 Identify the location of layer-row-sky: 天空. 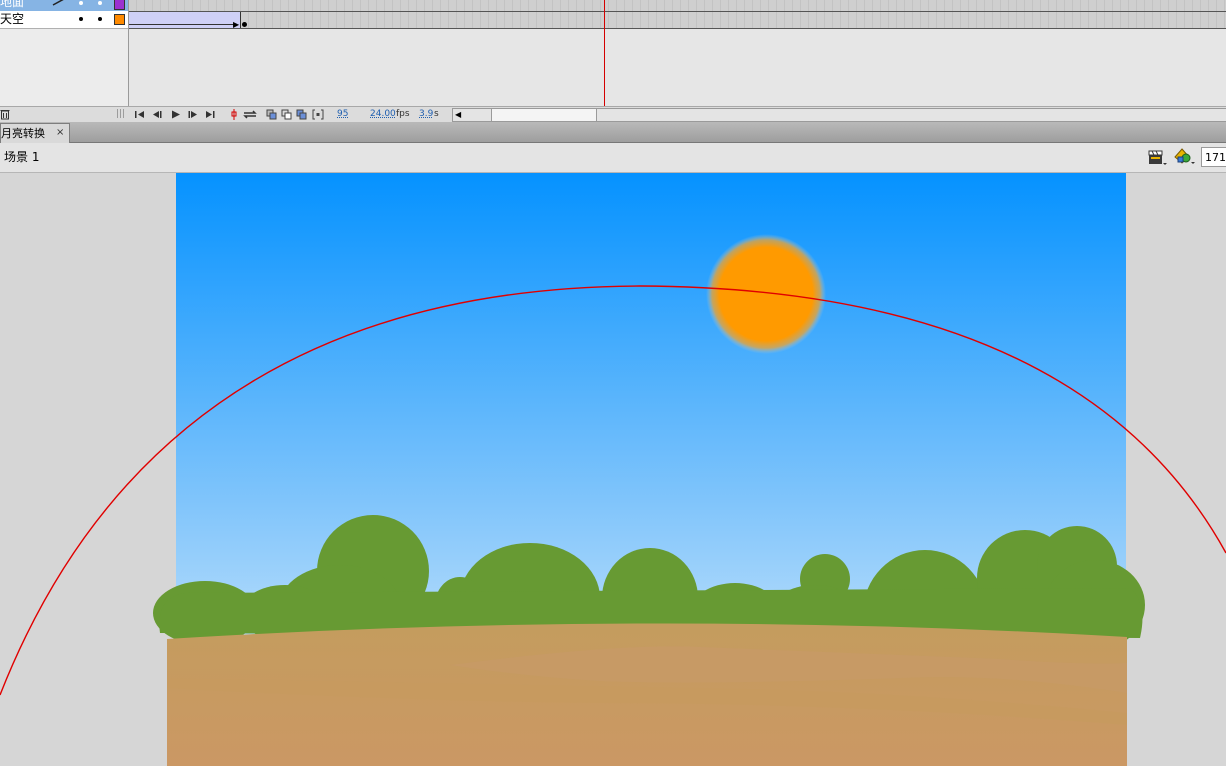
(64, 20).